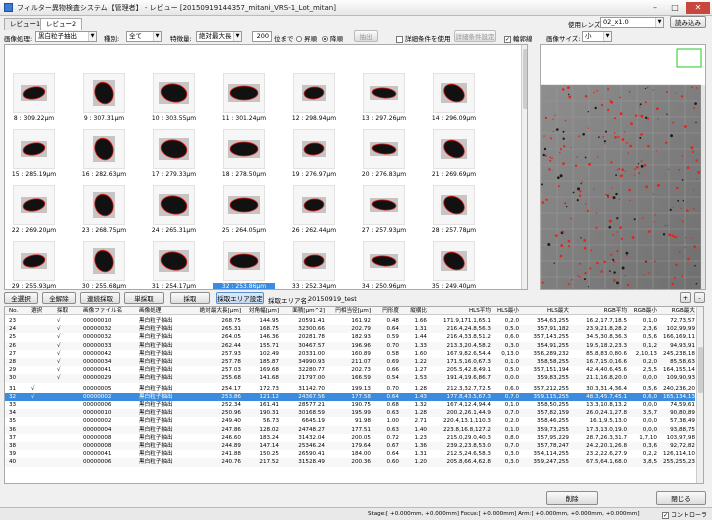  Describe the element at coordinates (262, 36) in the screenshot. I see `rank-input: 200` at that location.